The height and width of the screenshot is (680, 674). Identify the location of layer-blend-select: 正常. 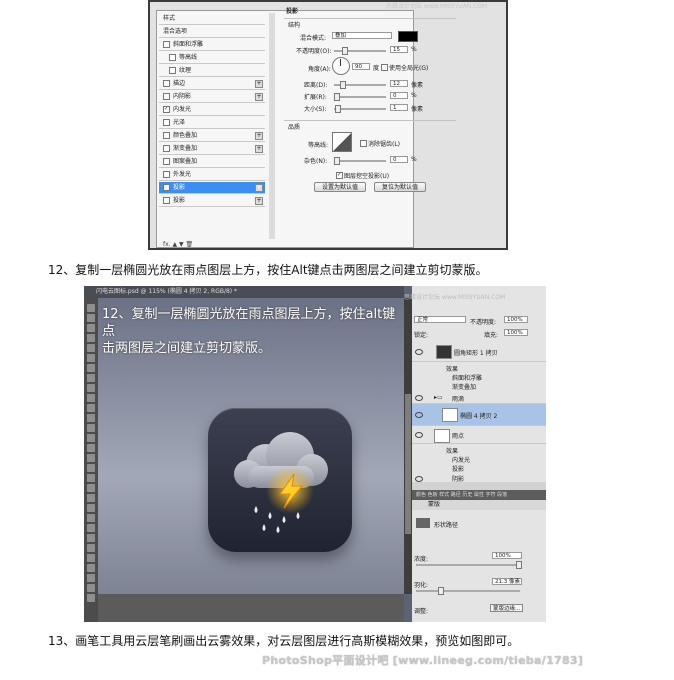
(440, 319).